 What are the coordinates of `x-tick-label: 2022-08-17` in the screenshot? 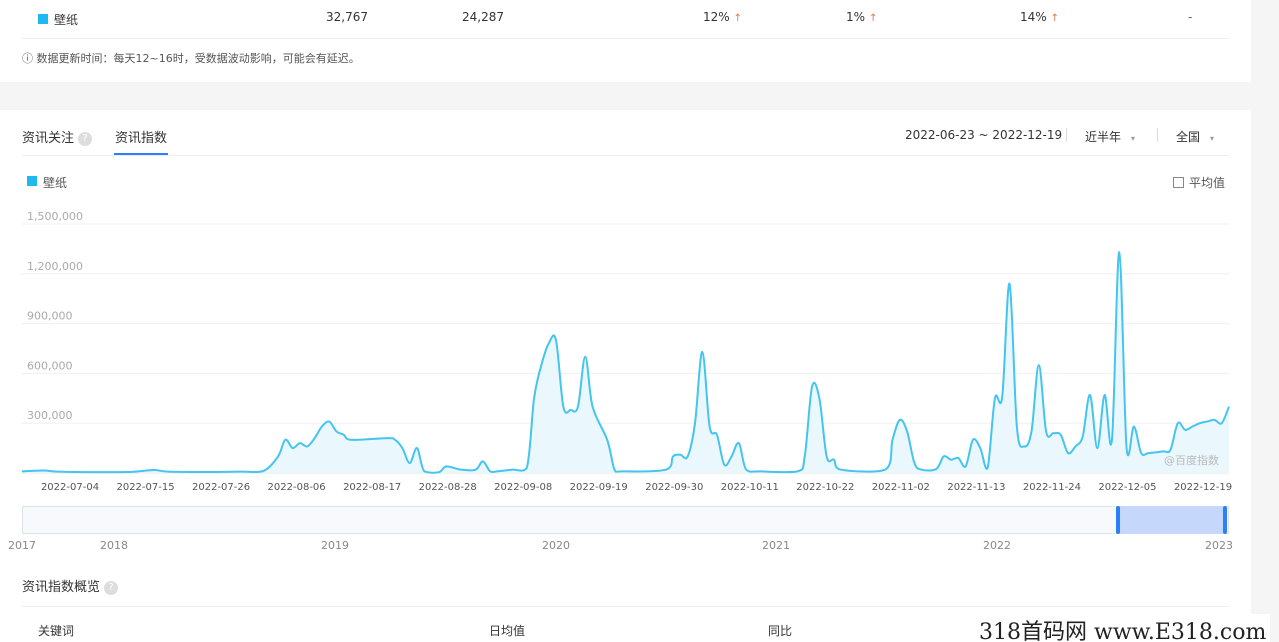 It's located at (372, 487).